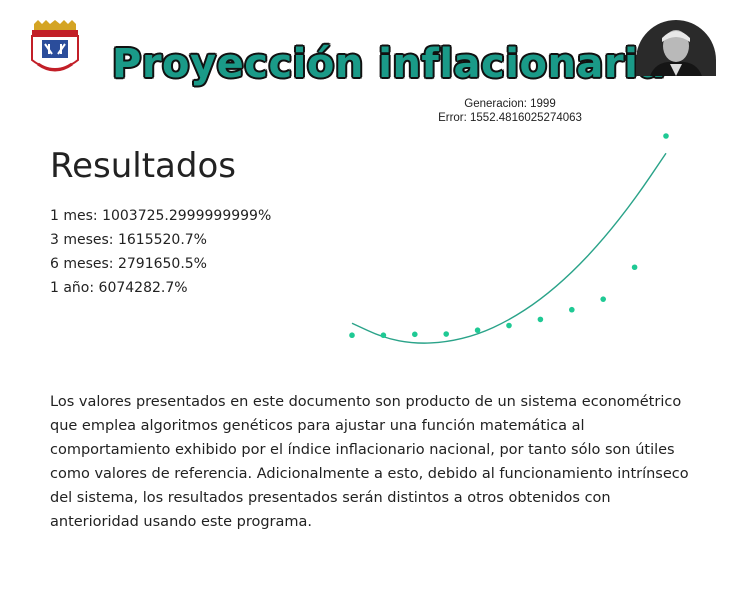 The image size is (746, 596). What do you see at coordinates (128, 264) in the screenshot?
I see `result-6-months: 6 meses: 2791650.5%` at bounding box center [128, 264].